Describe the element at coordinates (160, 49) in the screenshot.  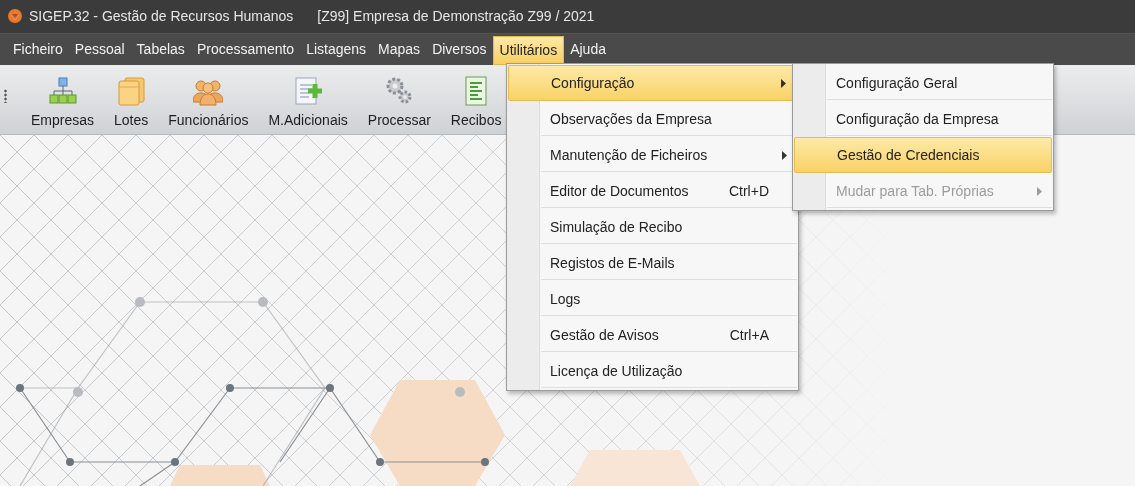
I see `menu-bar-item: Tabelas` at that location.